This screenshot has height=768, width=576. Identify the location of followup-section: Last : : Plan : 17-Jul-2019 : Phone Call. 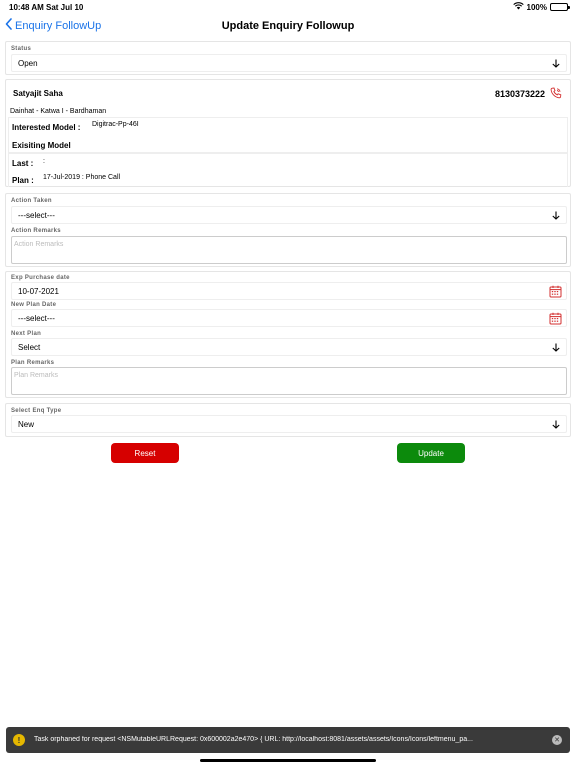
(288, 170).